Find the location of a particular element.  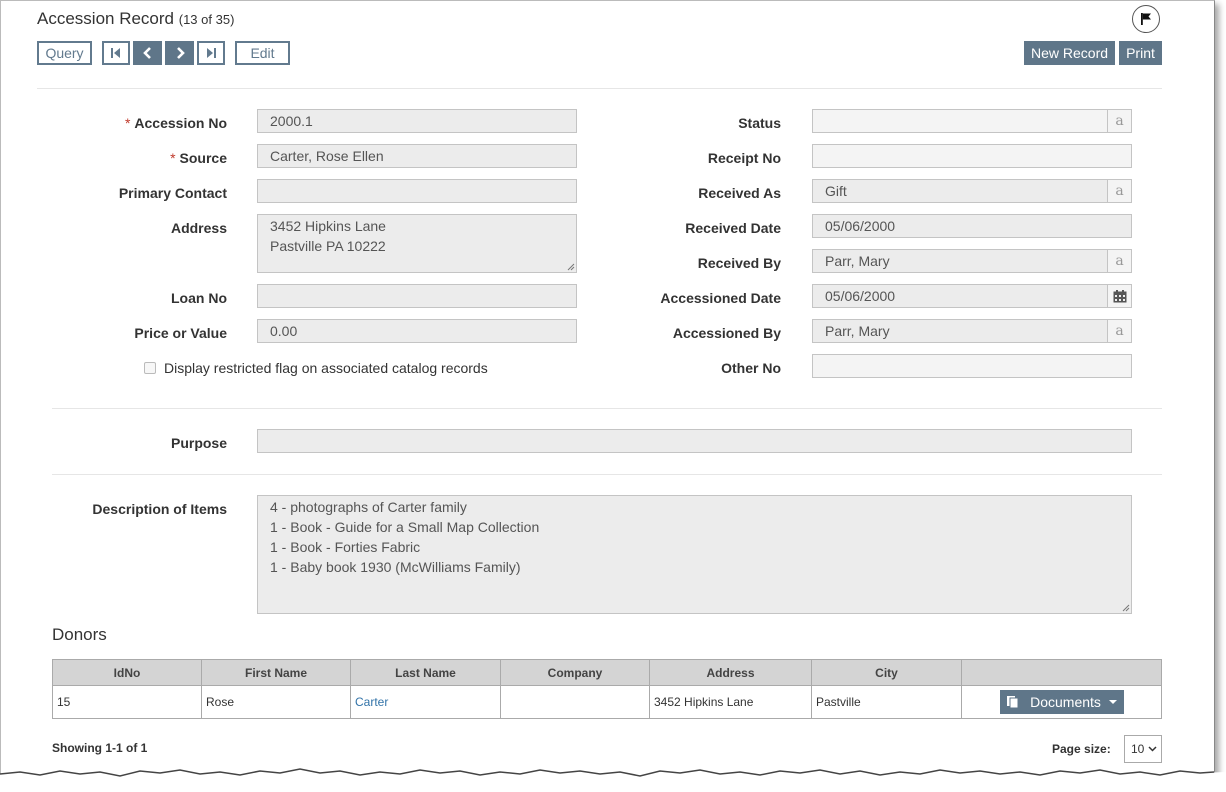

accessioned-date-label: Accessioned Date is located at coordinates (720, 298).